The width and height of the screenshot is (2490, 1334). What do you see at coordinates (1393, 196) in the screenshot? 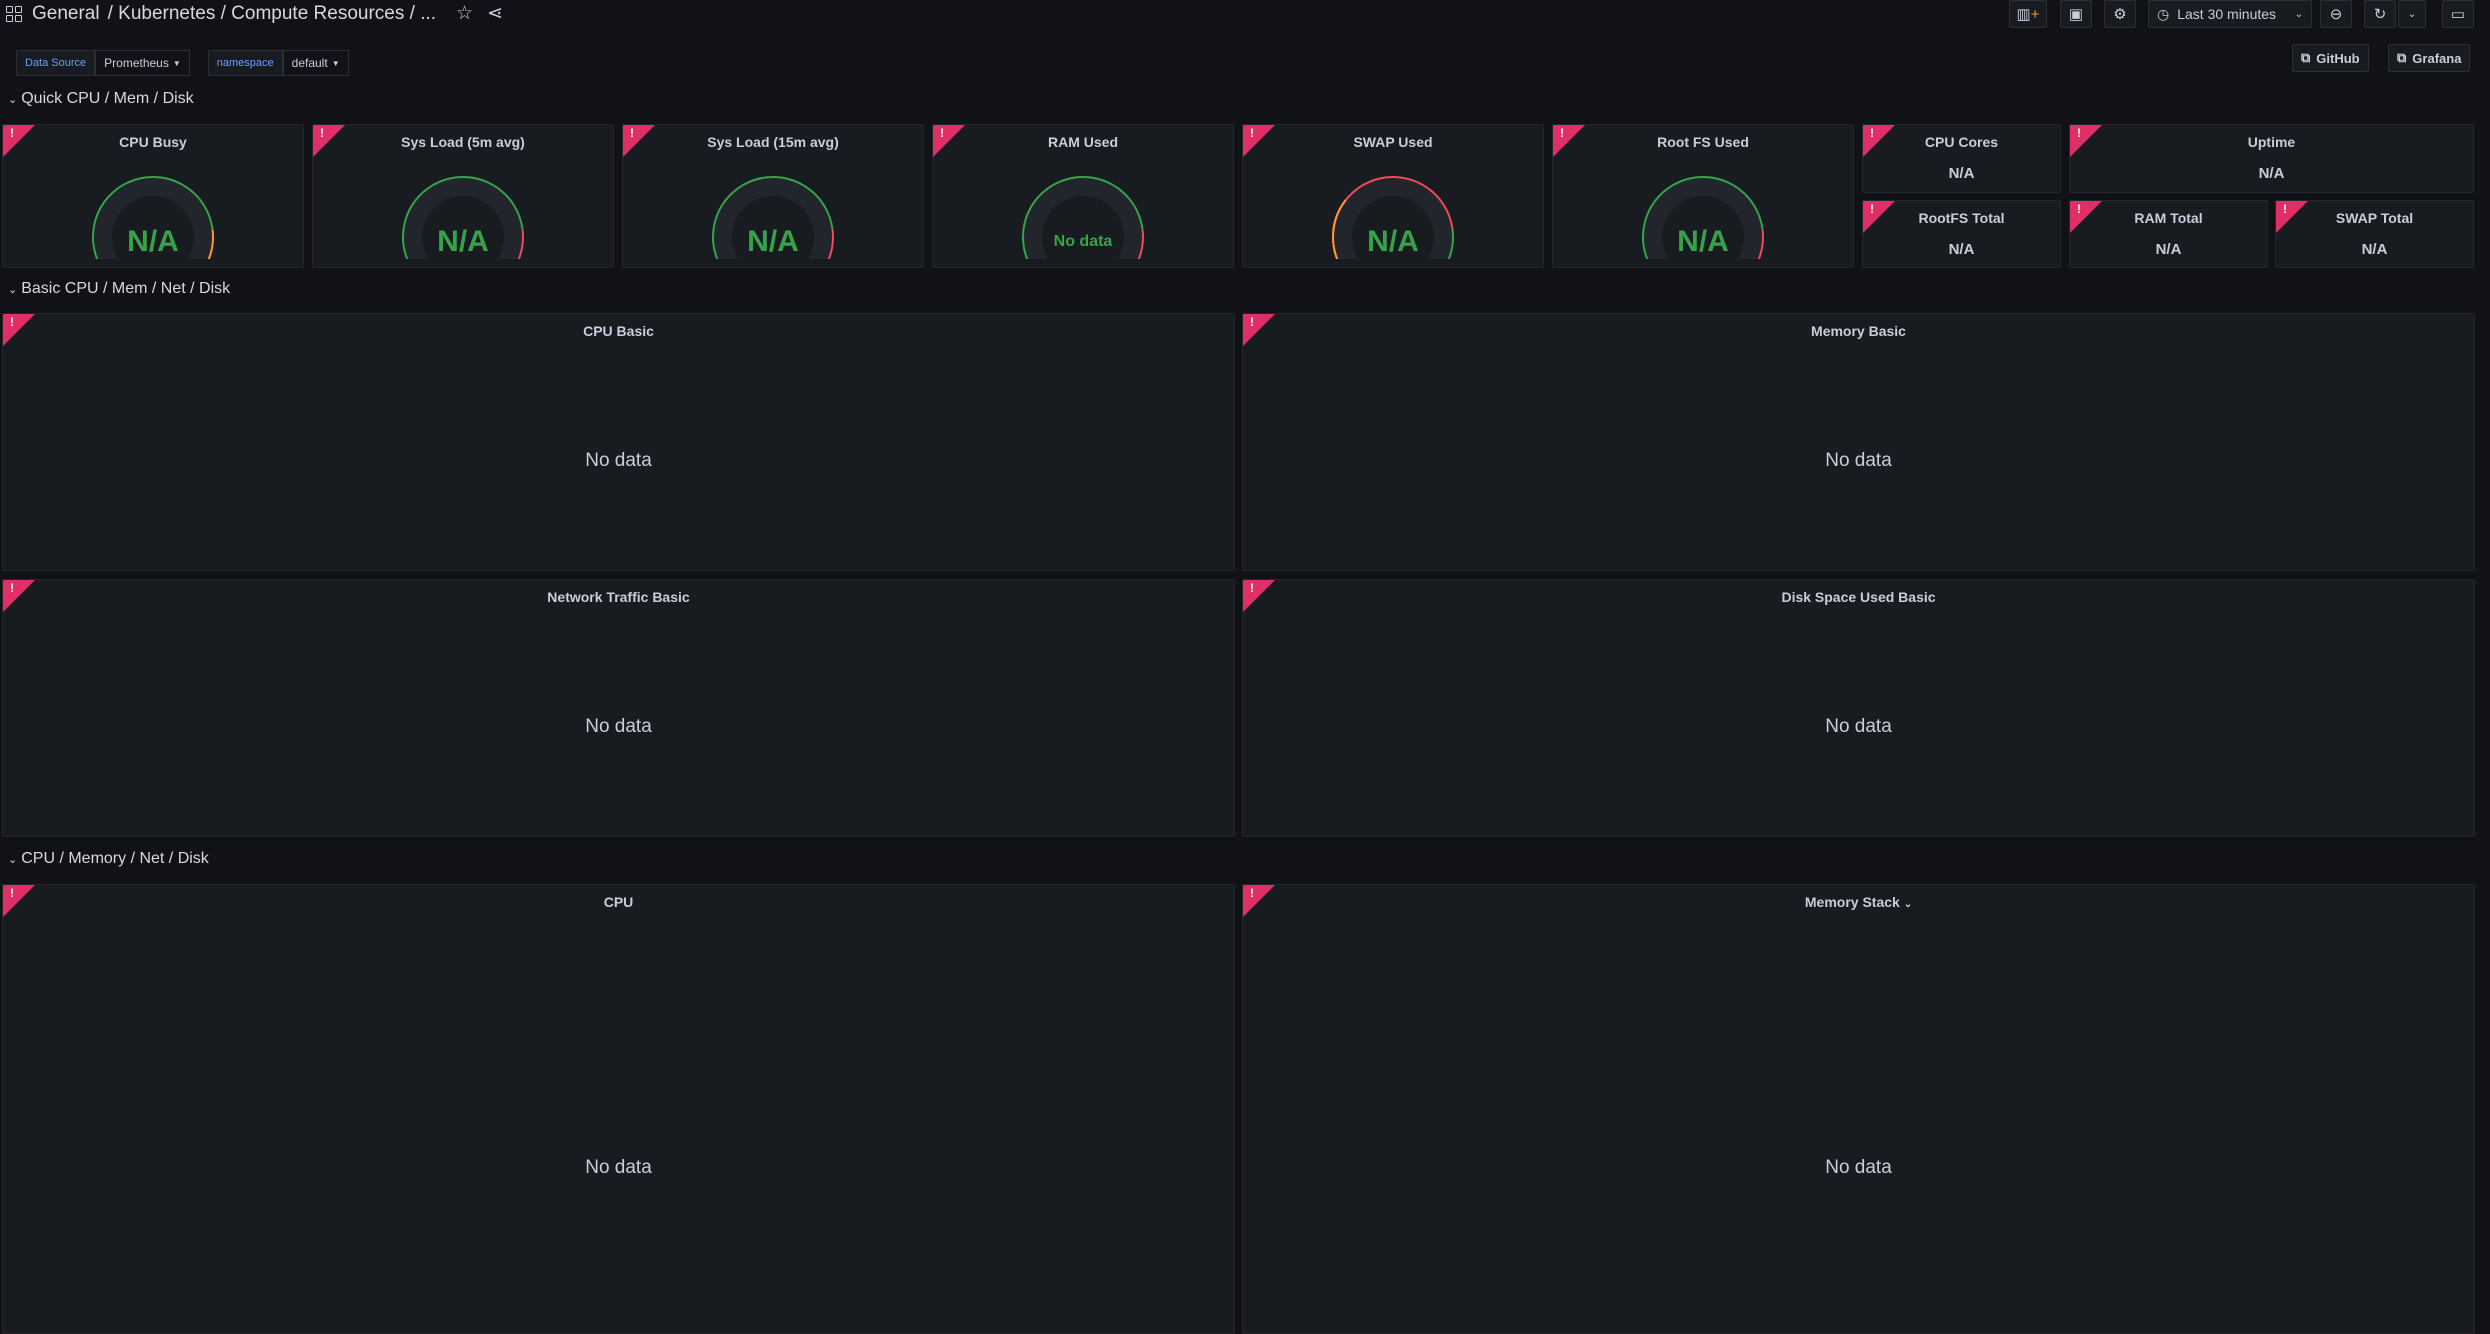
I see `gauge-panel: ! SWAP Used N/A` at bounding box center [1393, 196].